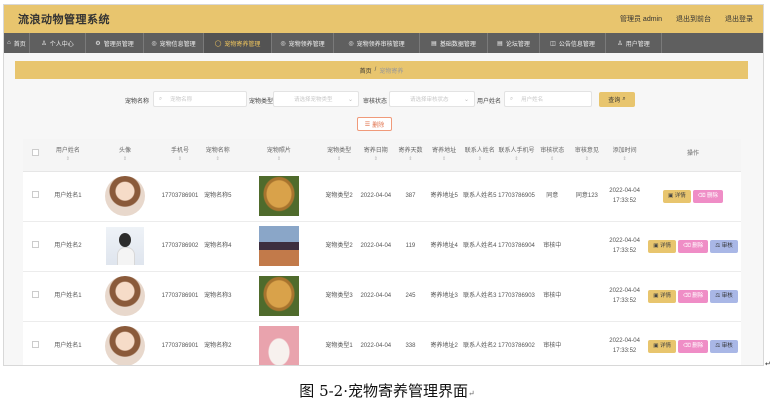 This screenshot has width=774, height=406. I want to click on cell-address: 寄养地址4, so click(444, 246).